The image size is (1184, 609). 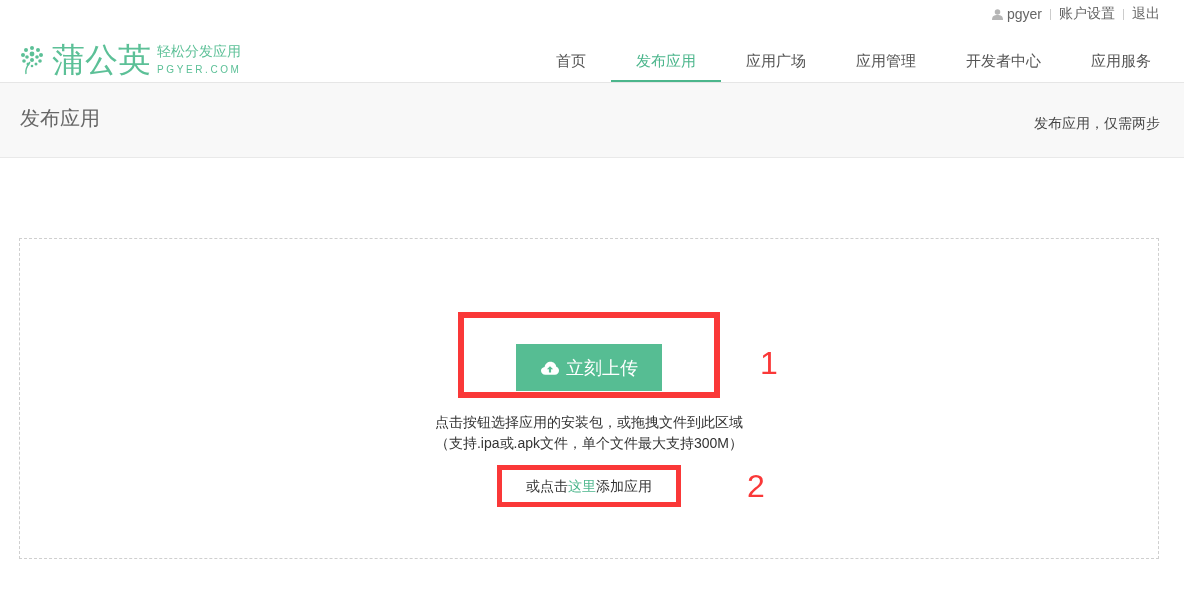 What do you see at coordinates (589, 422) in the screenshot?
I see `upload-hint: 点击按钮选择应用的安装包，或拖拽文件到此区域` at bounding box center [589, 422].